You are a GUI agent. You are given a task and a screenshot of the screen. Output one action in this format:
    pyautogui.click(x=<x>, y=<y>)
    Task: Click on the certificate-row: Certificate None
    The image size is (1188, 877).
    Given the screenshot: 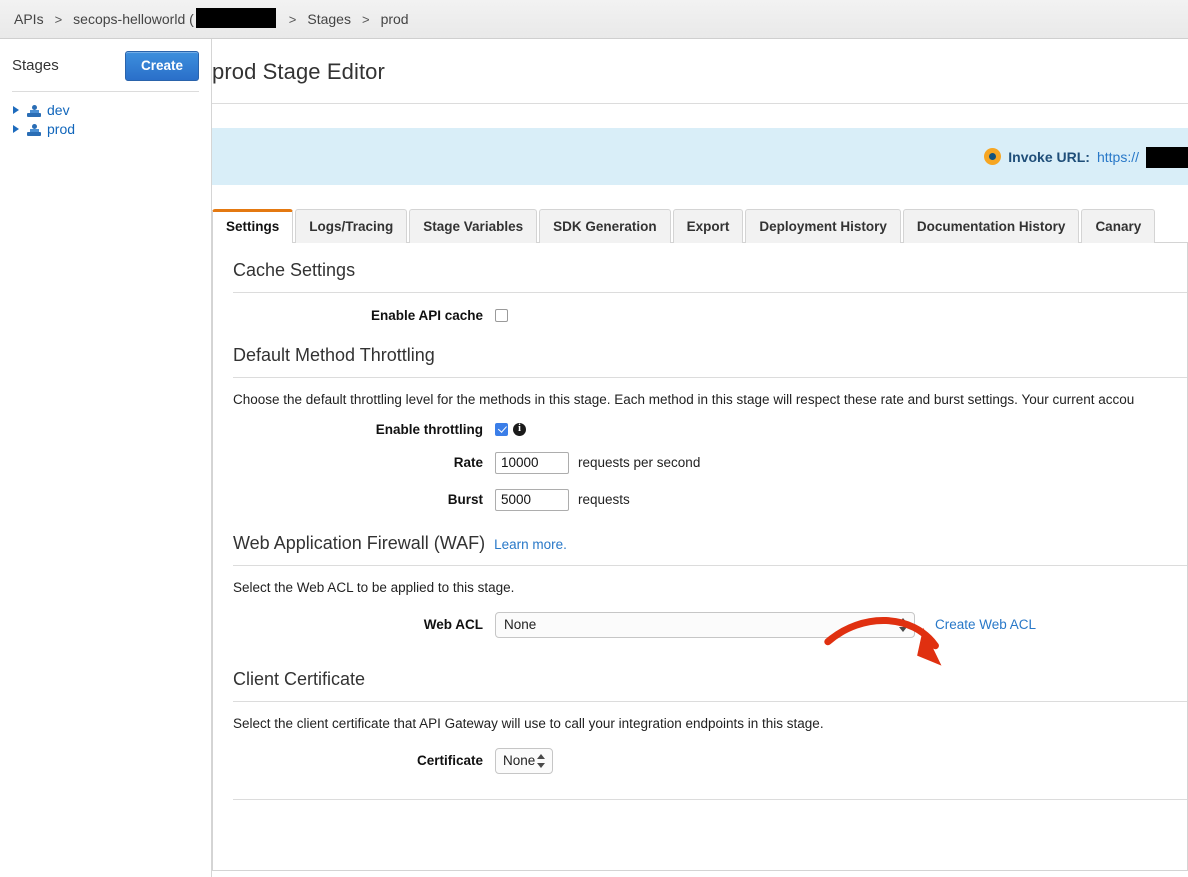 What is the action you would take?
    pyautogui.click(x=710, y=752)
    